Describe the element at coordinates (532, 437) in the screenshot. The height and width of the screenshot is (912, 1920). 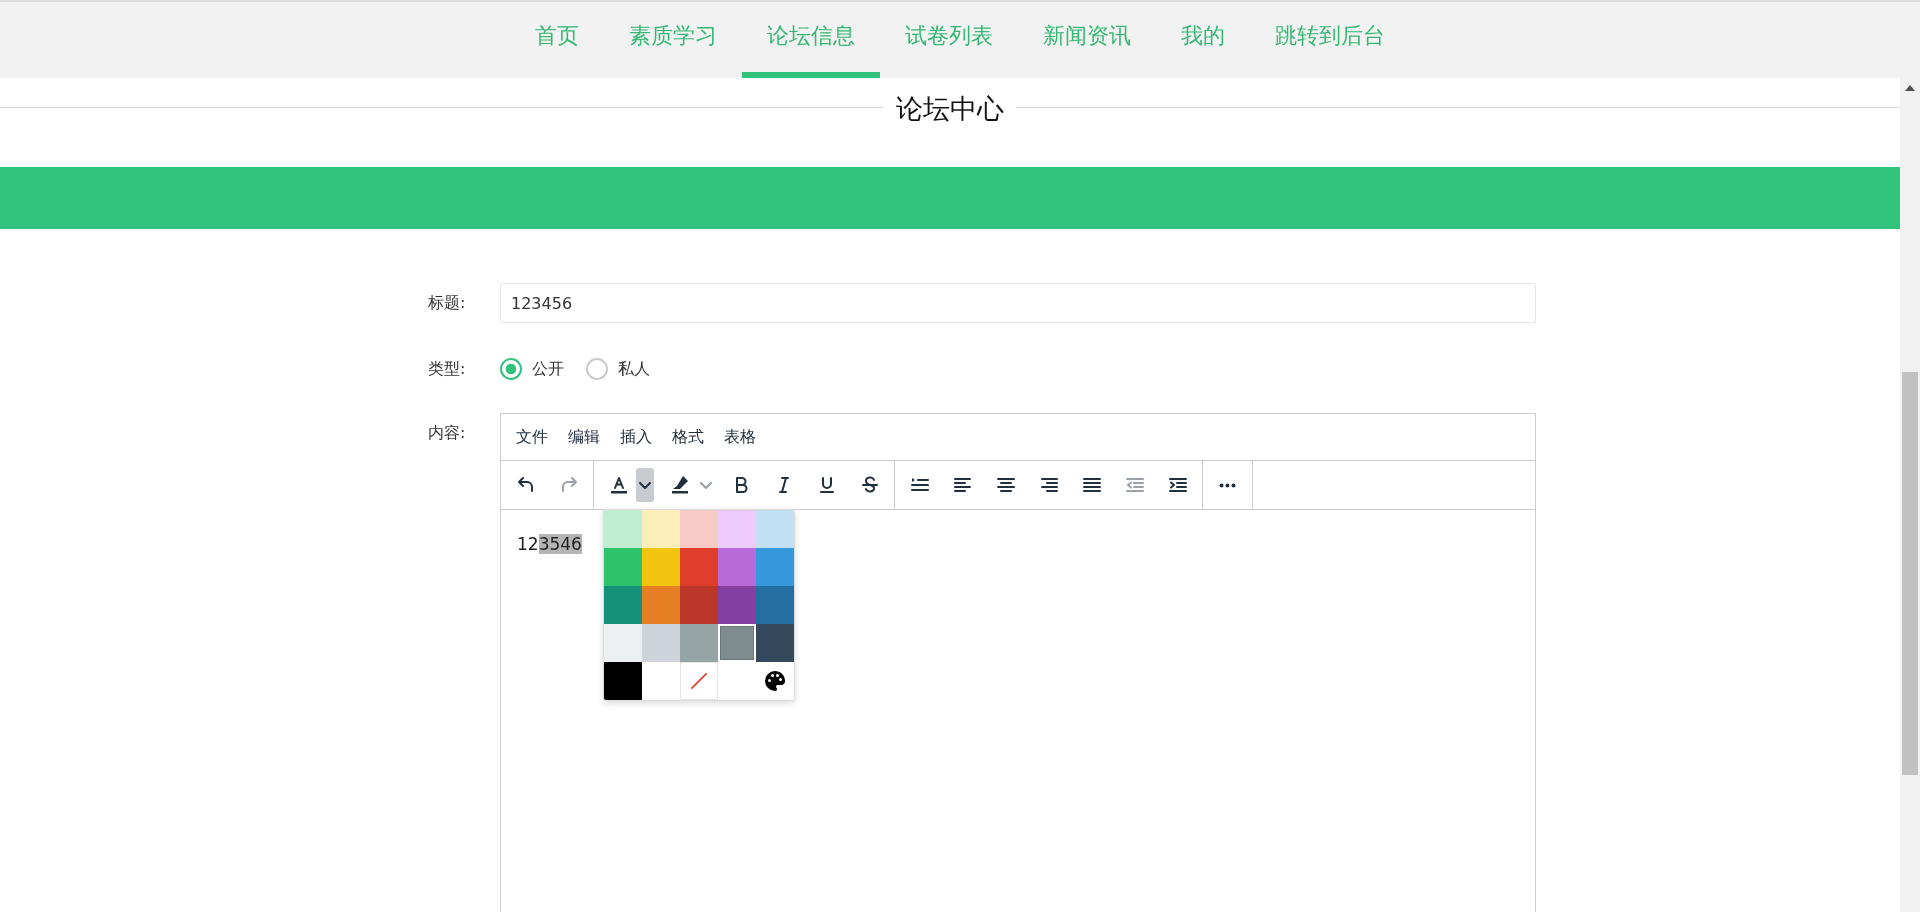
I see `menu-item: 文件` at that location.